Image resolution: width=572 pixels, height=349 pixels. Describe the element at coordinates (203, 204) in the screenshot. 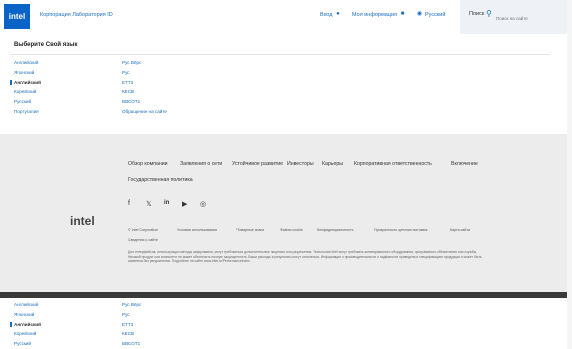

I see `wechat-icon: ◎` at that location.